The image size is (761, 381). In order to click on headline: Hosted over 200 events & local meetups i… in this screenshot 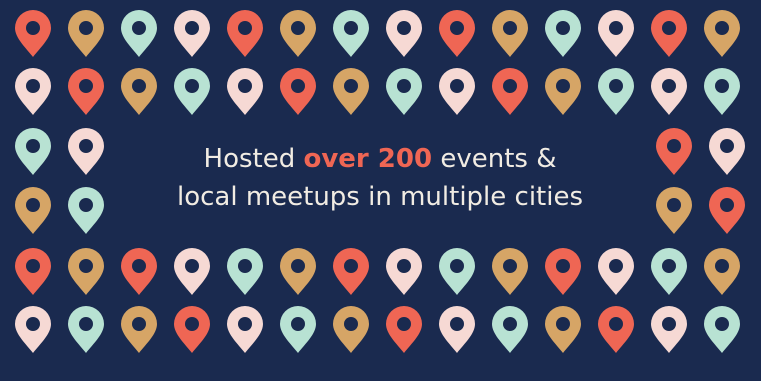, I will do `click(380, 178)`.